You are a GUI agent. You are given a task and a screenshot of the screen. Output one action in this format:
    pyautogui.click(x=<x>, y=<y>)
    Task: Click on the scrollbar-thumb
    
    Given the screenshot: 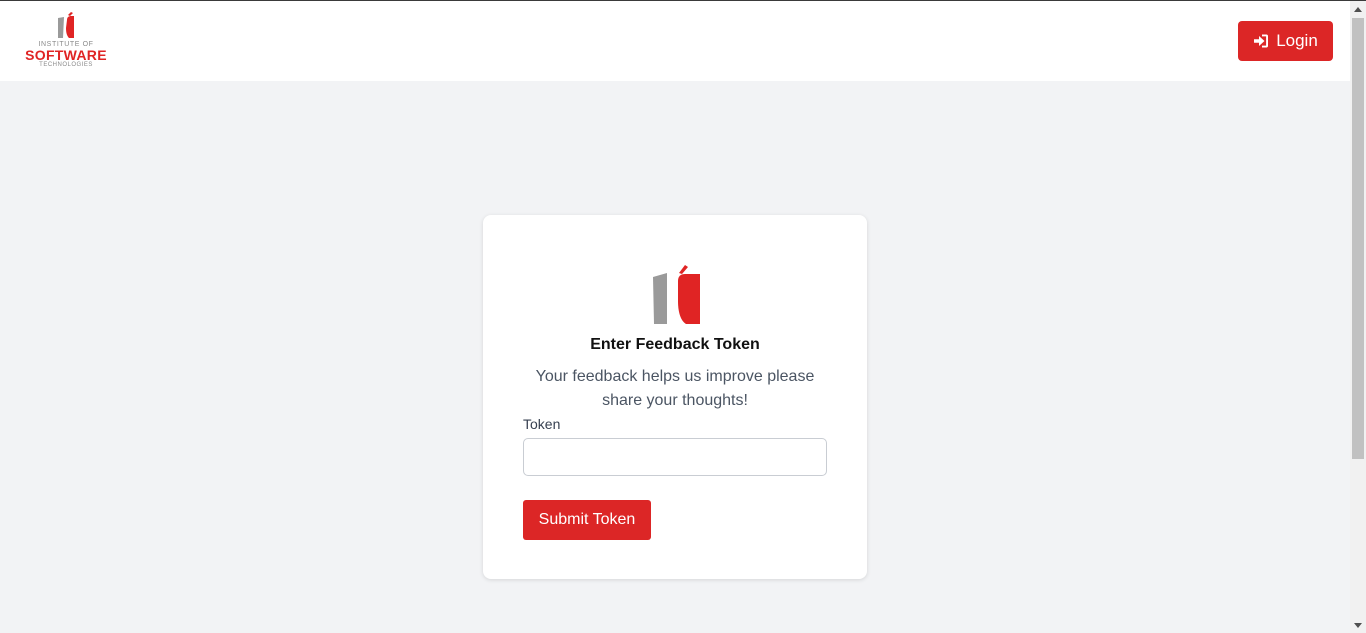 What is the action you would take?
    pyautogui.click(x=1358, y=238)
    